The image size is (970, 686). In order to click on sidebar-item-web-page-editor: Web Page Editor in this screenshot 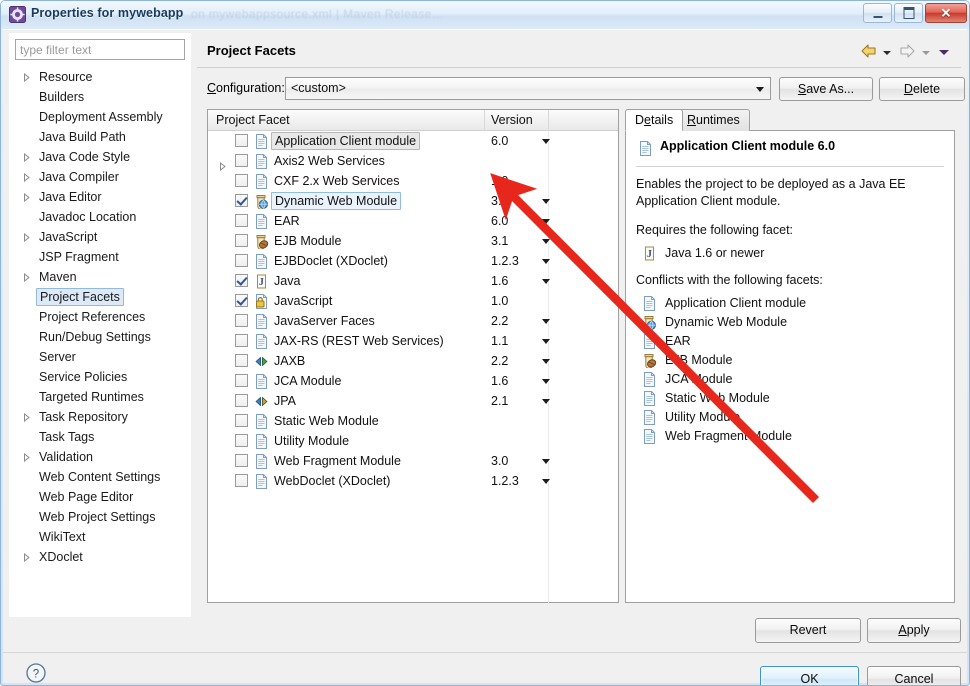, I will do `click(100, 497)`.